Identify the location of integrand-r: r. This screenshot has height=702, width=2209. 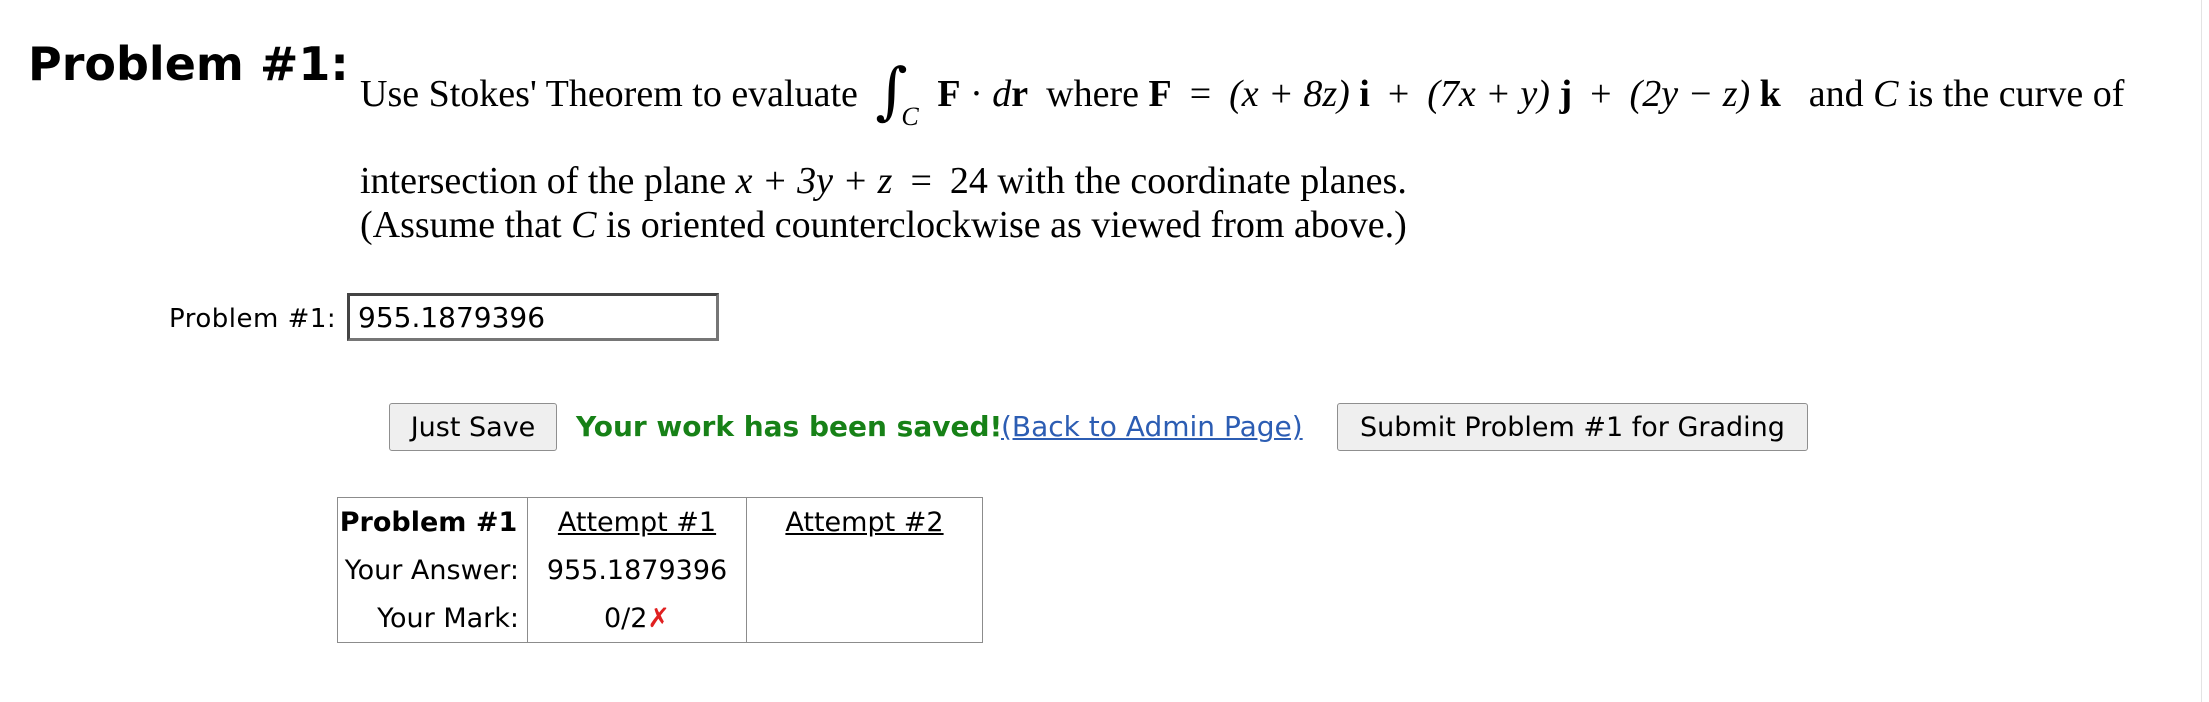
(1020, 94).